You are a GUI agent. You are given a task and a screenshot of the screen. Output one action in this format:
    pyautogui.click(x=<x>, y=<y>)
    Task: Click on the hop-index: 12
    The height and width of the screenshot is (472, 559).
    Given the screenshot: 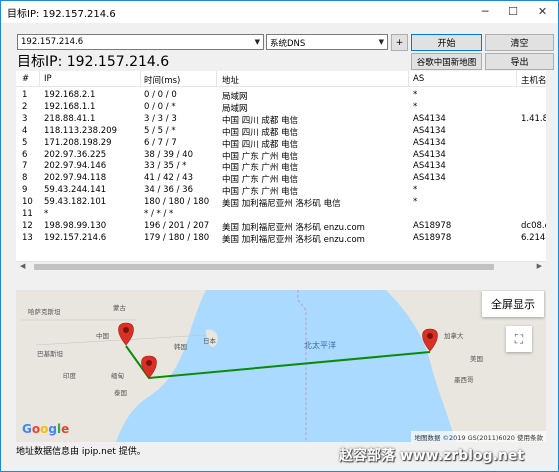 What is the action you would take?
    pyautogui.click(x=27, y=225)
    